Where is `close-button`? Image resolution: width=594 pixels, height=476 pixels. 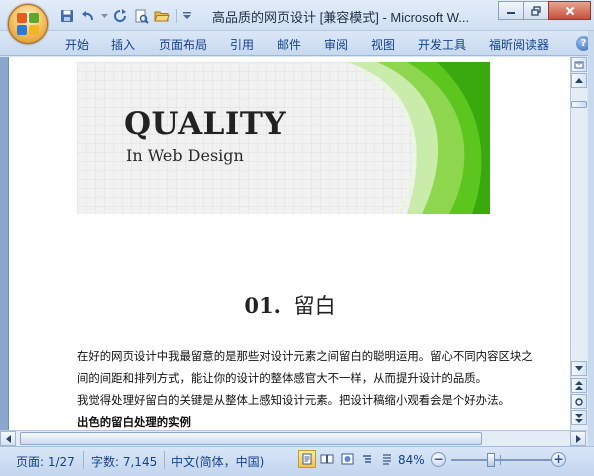
close-button is located at coordinates (569, 10).